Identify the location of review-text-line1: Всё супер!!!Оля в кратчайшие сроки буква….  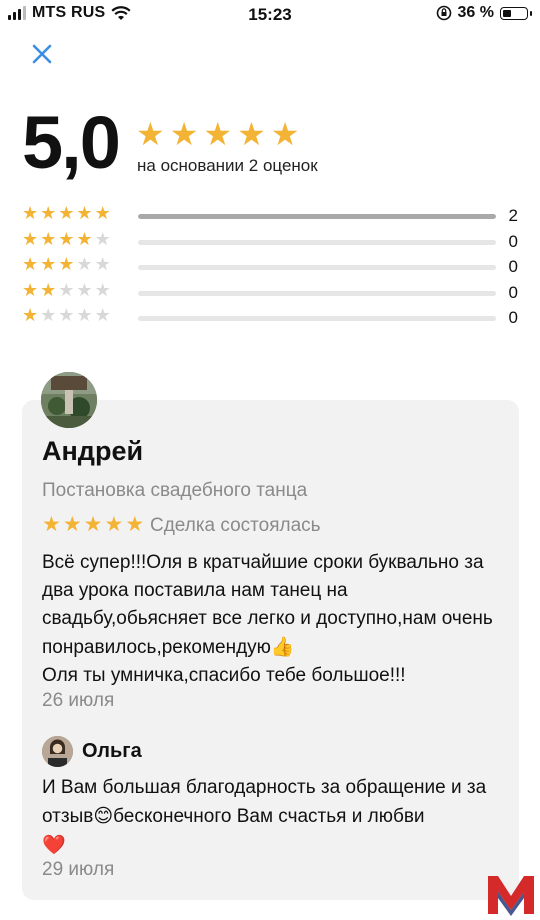
(267, 605).